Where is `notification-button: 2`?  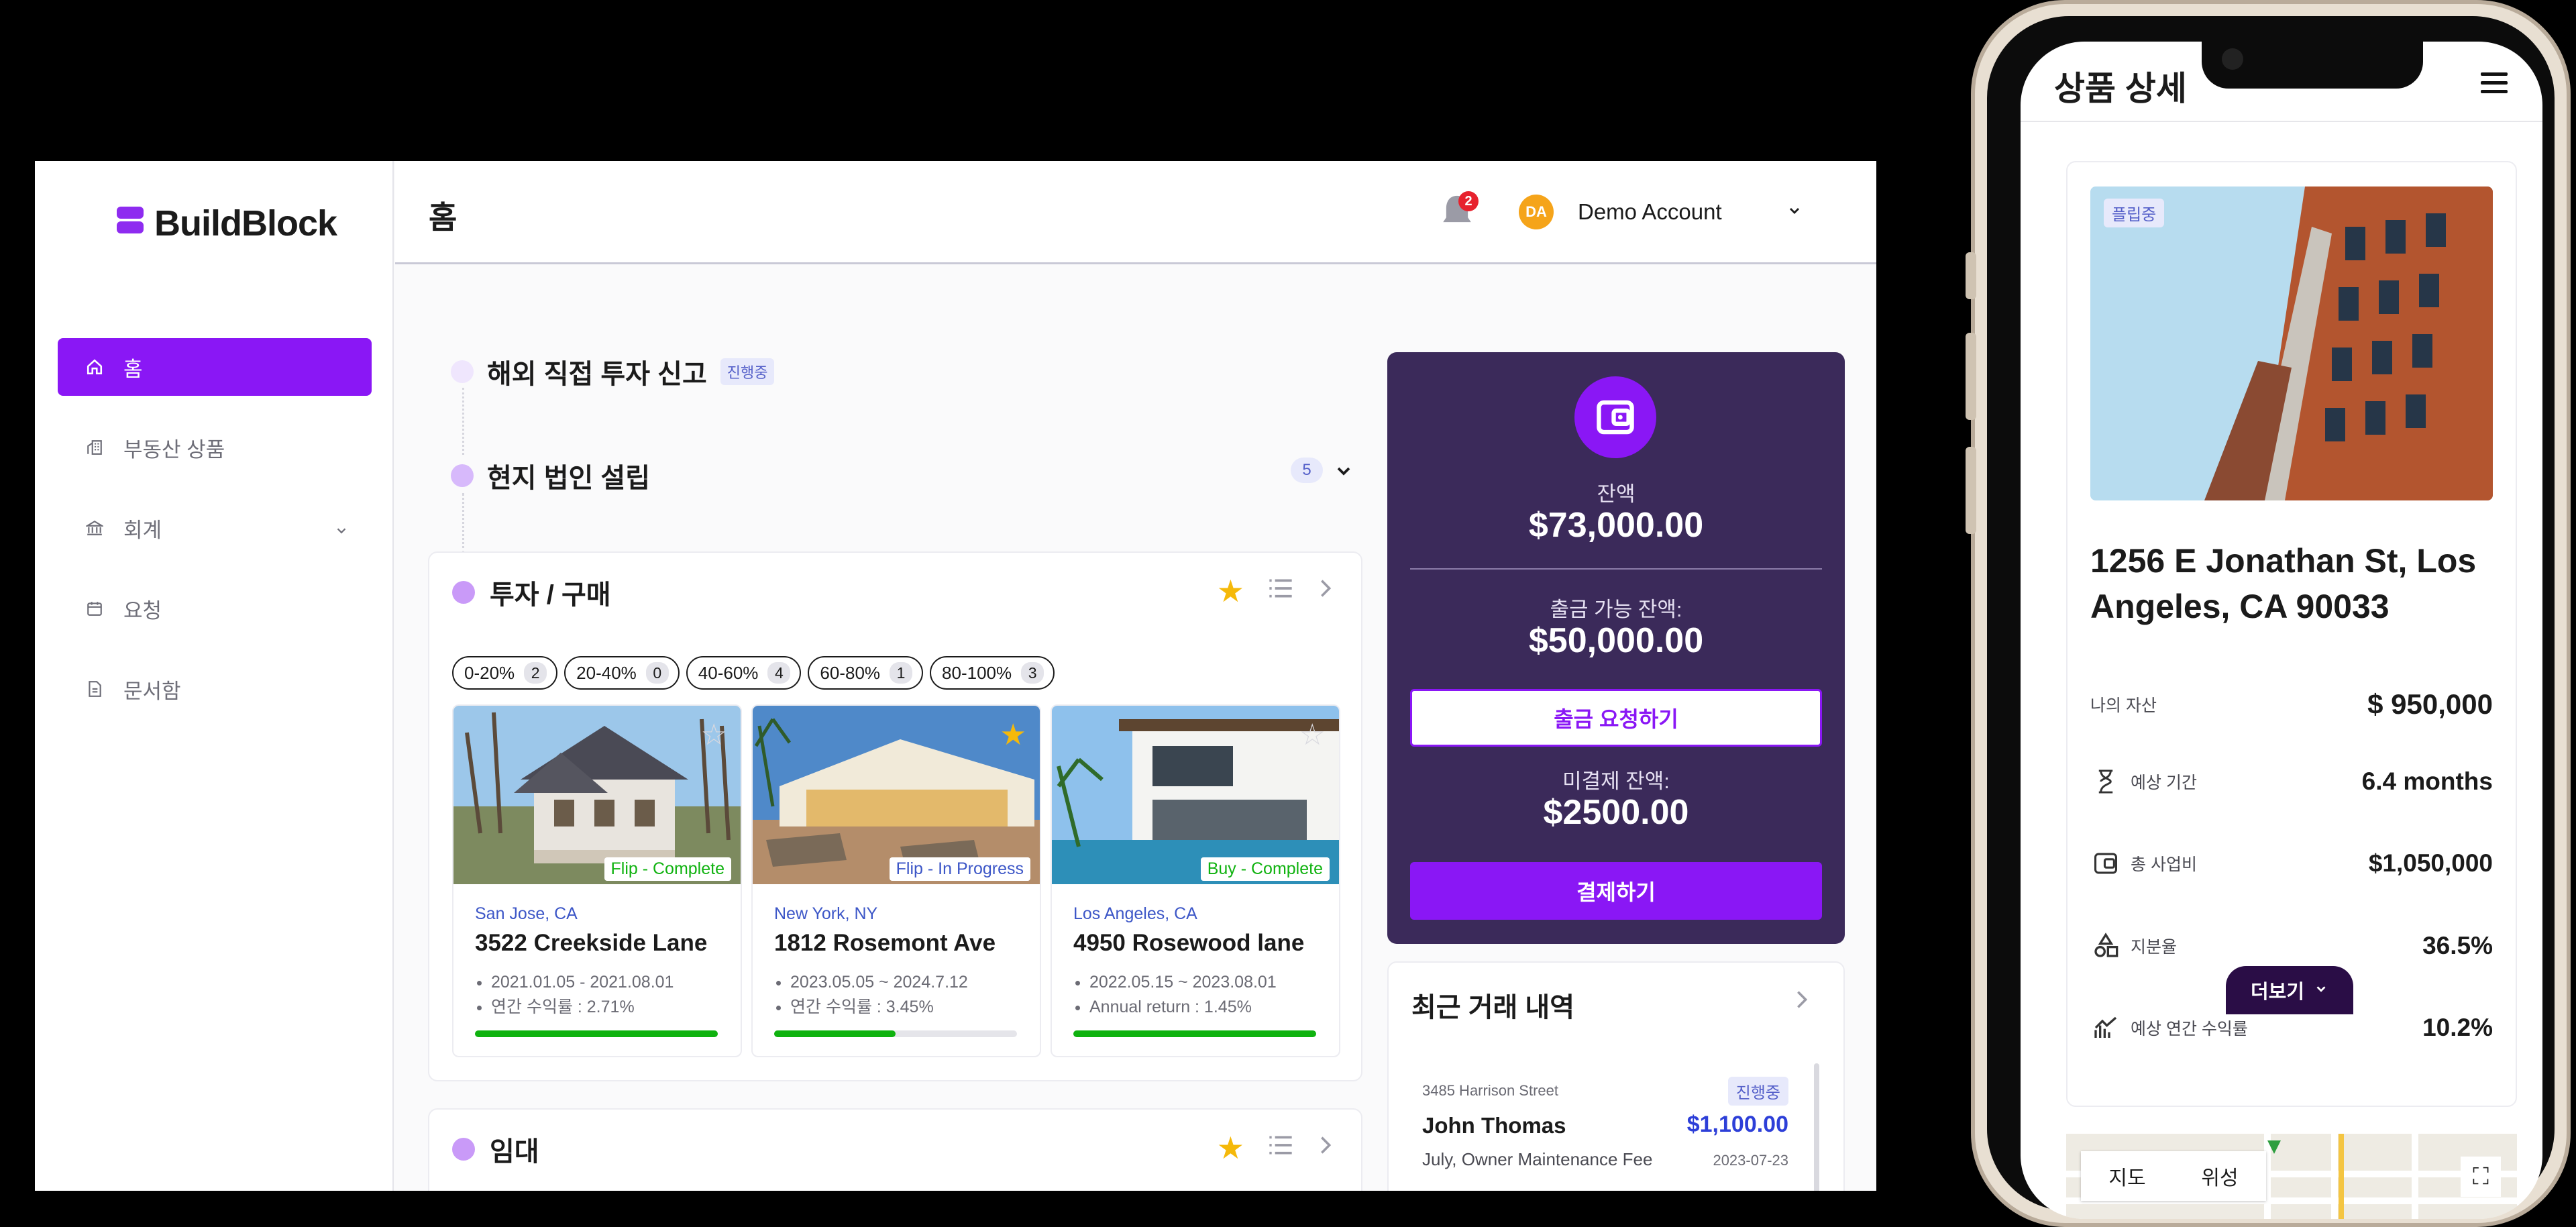 notification-button: 2 is located at coordinates (1458, 211).